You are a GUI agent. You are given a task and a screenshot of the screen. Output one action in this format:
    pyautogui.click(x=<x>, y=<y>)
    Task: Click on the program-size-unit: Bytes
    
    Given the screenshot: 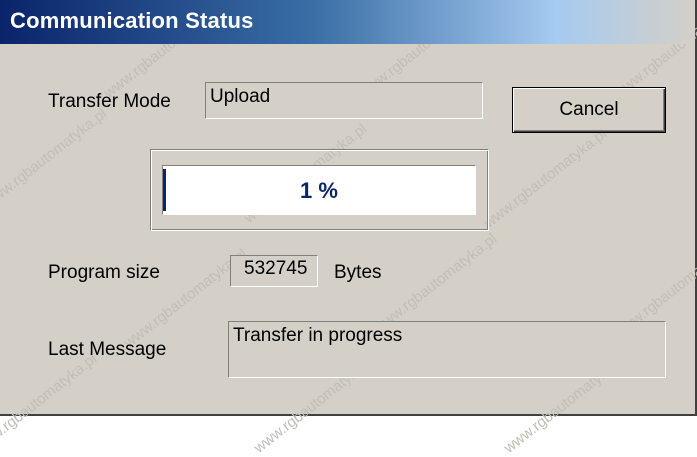 What is the action you would take?
    pyautogui.click(x=358, y=272)
    